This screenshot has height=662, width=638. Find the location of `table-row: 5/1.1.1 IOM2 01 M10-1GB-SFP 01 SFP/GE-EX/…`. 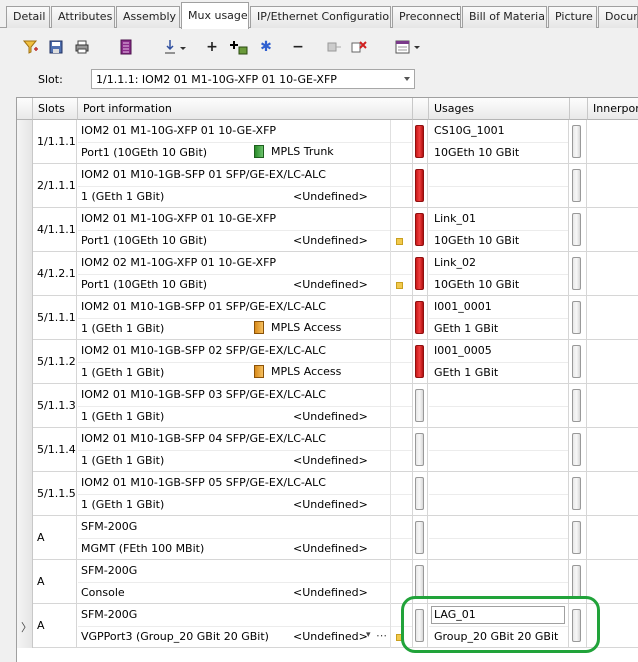

table-row: 5/1.1.1 IOM2 01 M10-1GB-SFP 01 SFP/GE-EX/… is located at coordinates (327, 318).